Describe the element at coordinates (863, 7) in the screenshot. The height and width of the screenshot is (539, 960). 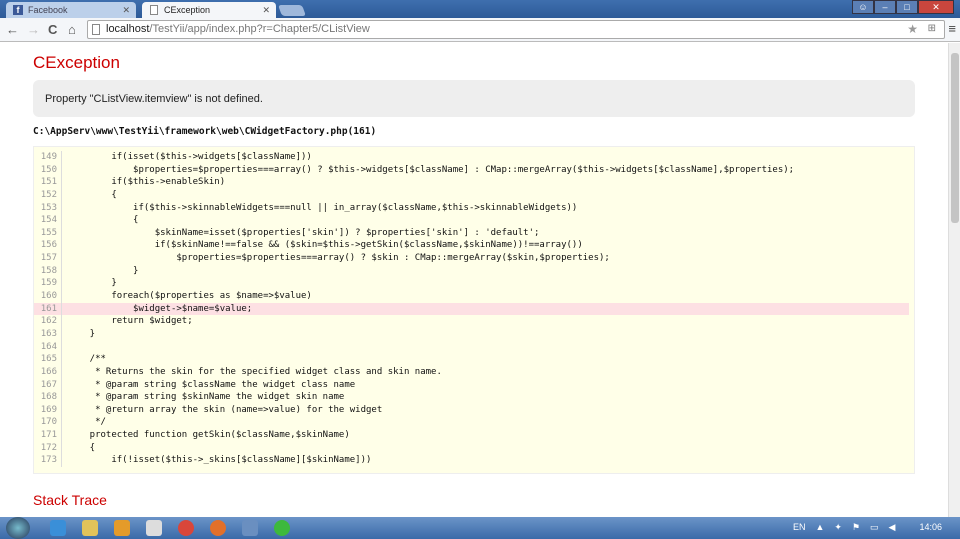
I see `profile-button: ☺` at that location.